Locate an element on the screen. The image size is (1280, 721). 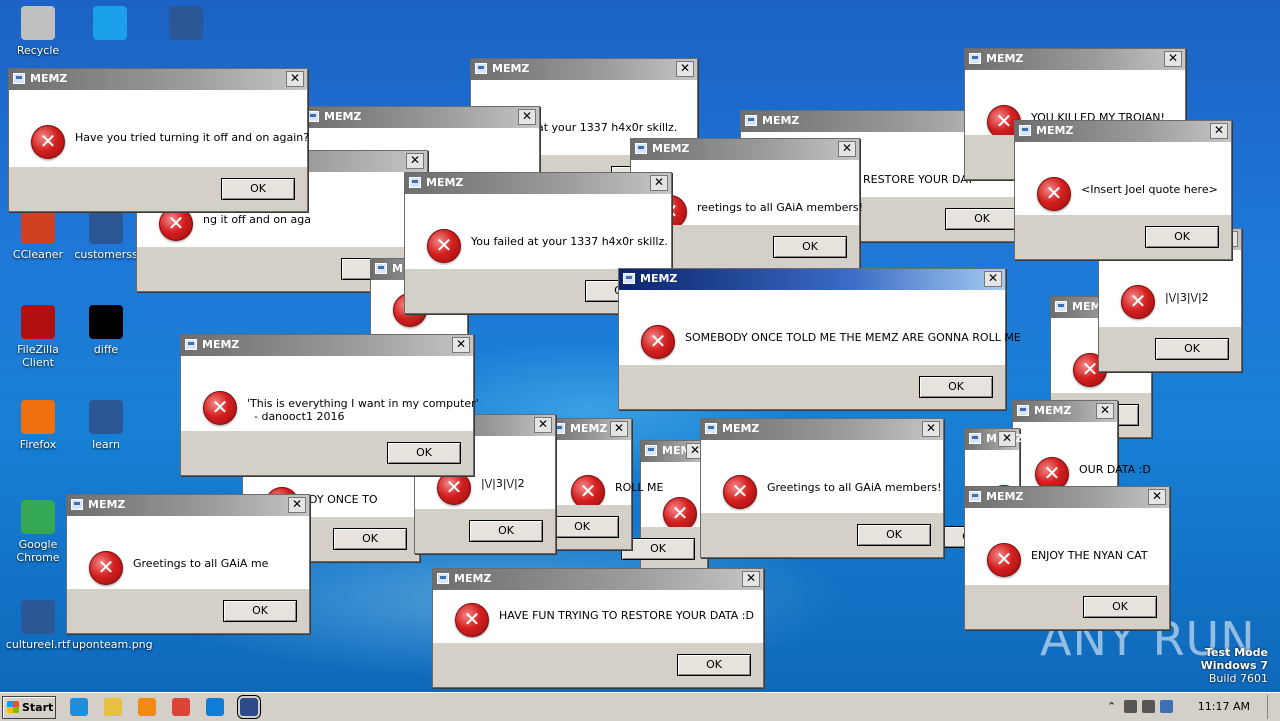
desktop-icon: CCleaner is located at coordinates (38, 235).